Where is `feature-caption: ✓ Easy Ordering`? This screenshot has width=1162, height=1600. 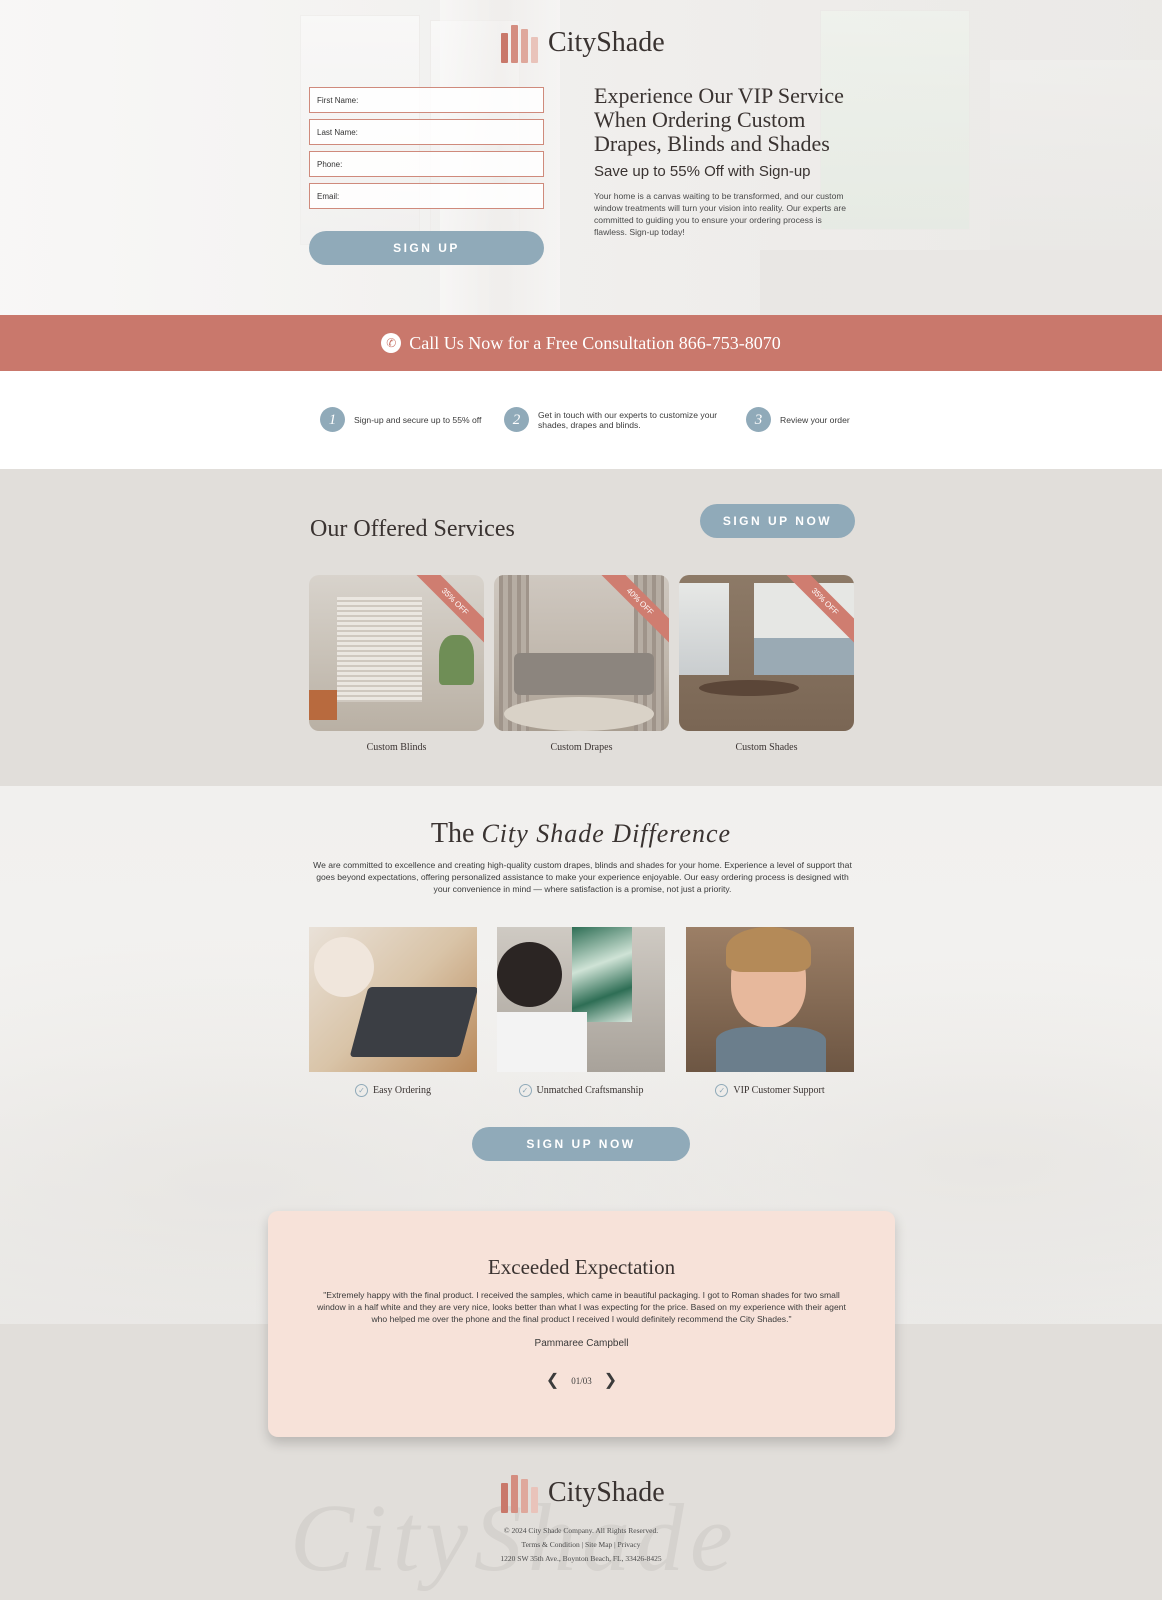 feature-caption: ✓ Easy Ordering is located at coordinates (393, 1090).